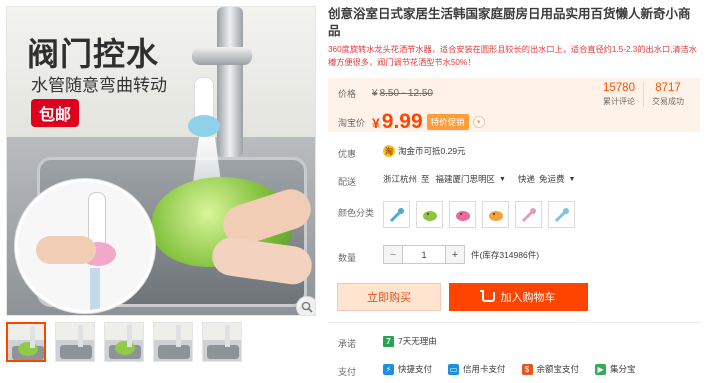 The image size is (710, 383). I want to click on ship-from: 浙江杭州, so click(400, 179).